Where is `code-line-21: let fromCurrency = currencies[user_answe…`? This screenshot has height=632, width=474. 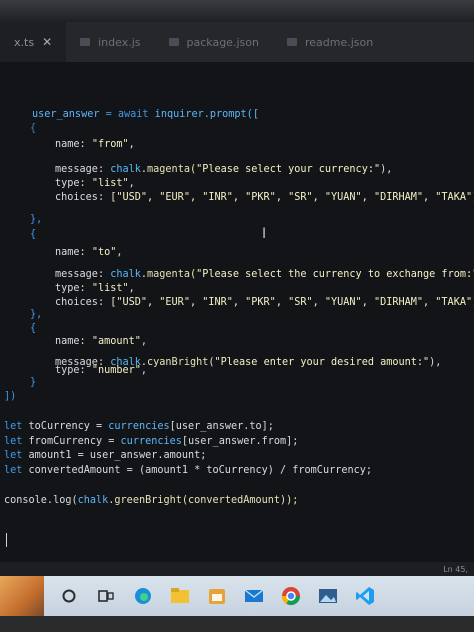 code-line-21: let fromCurrency = currencies[user_answe… is located at coordinates (151, 441).